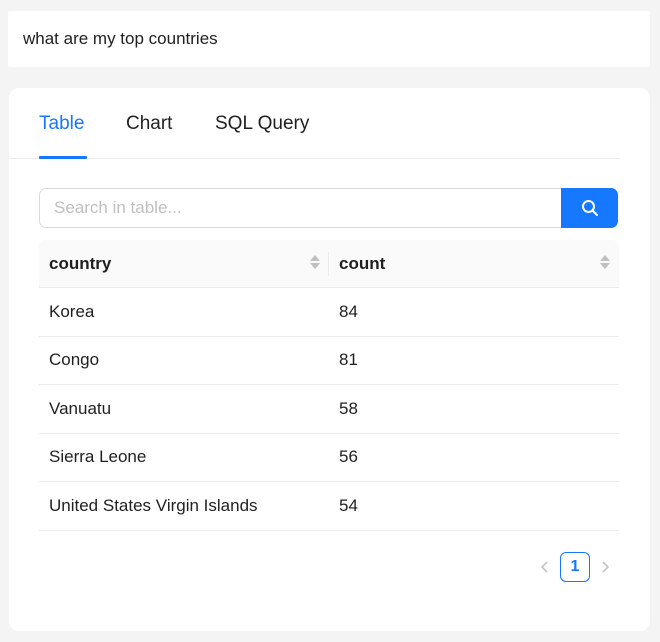 This screenshot has height=642, width=660. What do you see at coordinates (98, 457) in the screenshot?
I see `cell-country: Sierra Leone` at bounding box center [98, 457].